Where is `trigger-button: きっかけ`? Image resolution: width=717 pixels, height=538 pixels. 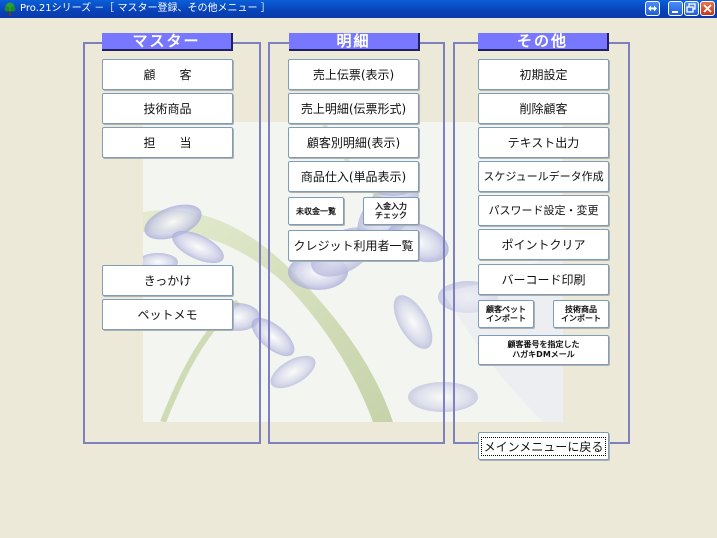 trigger-button: きっかけ is located at coordinates (167, 280).